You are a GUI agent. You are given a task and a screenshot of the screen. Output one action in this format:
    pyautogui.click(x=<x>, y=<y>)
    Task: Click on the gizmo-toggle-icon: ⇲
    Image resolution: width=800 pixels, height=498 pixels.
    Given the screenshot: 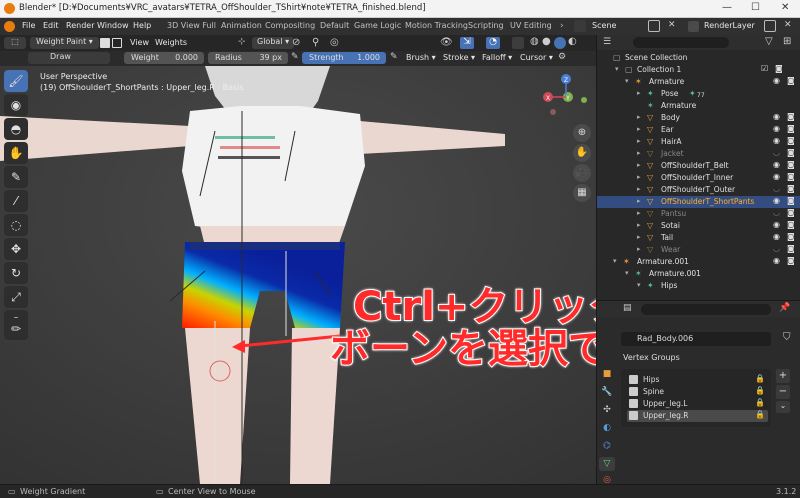 What is the action you would take?
    pyautogui.click(x=467, y=43)
    